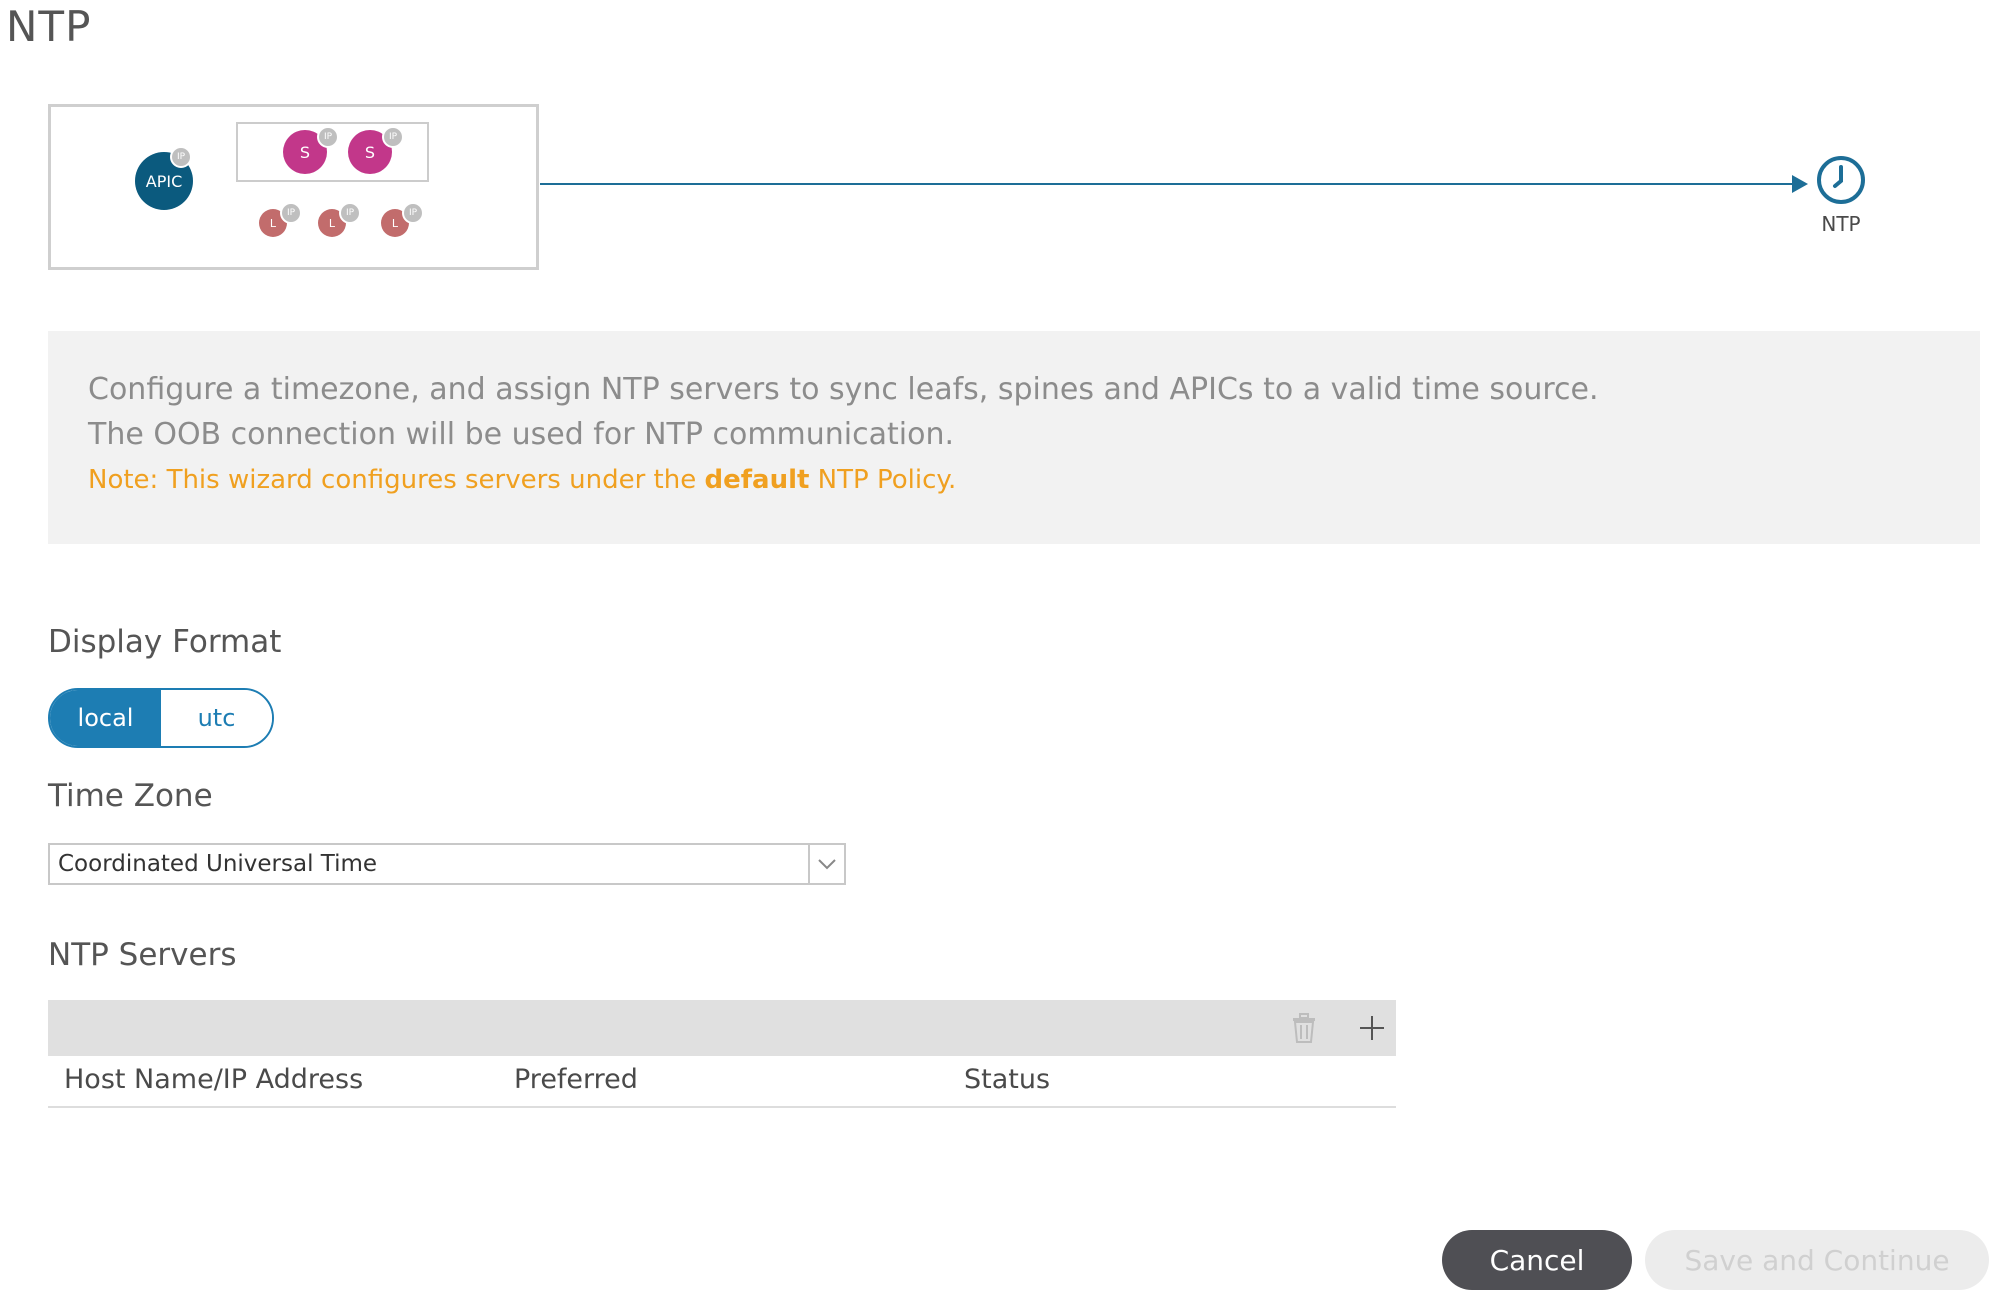  Describe the element at coordinates (49, 26) in the screenshot. I see `page-title: NTP` at that location.